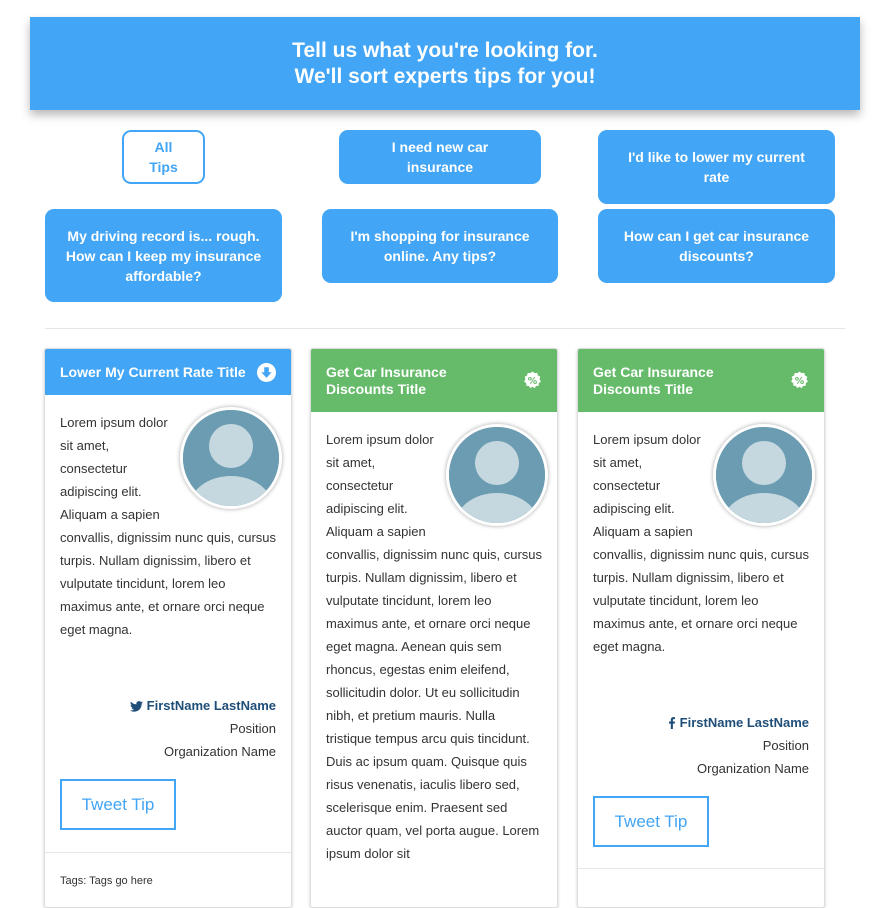  Describe the element at coordinates (266, 372) in the screenshot. I see `download-arrow-icon` at that location.